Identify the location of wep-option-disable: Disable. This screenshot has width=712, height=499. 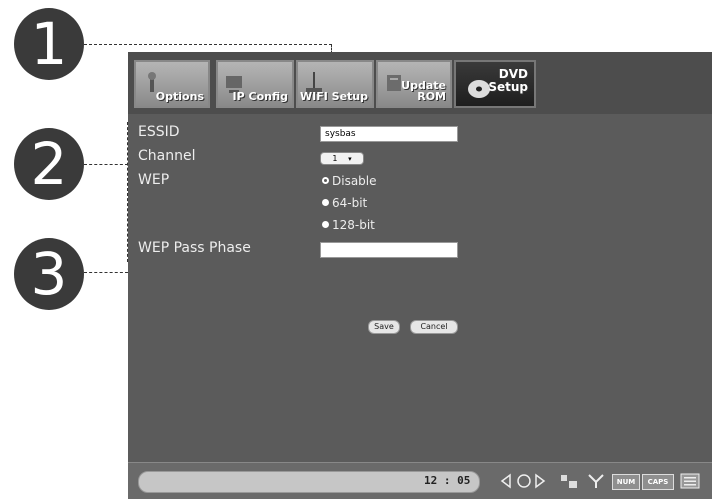
(349, 181).